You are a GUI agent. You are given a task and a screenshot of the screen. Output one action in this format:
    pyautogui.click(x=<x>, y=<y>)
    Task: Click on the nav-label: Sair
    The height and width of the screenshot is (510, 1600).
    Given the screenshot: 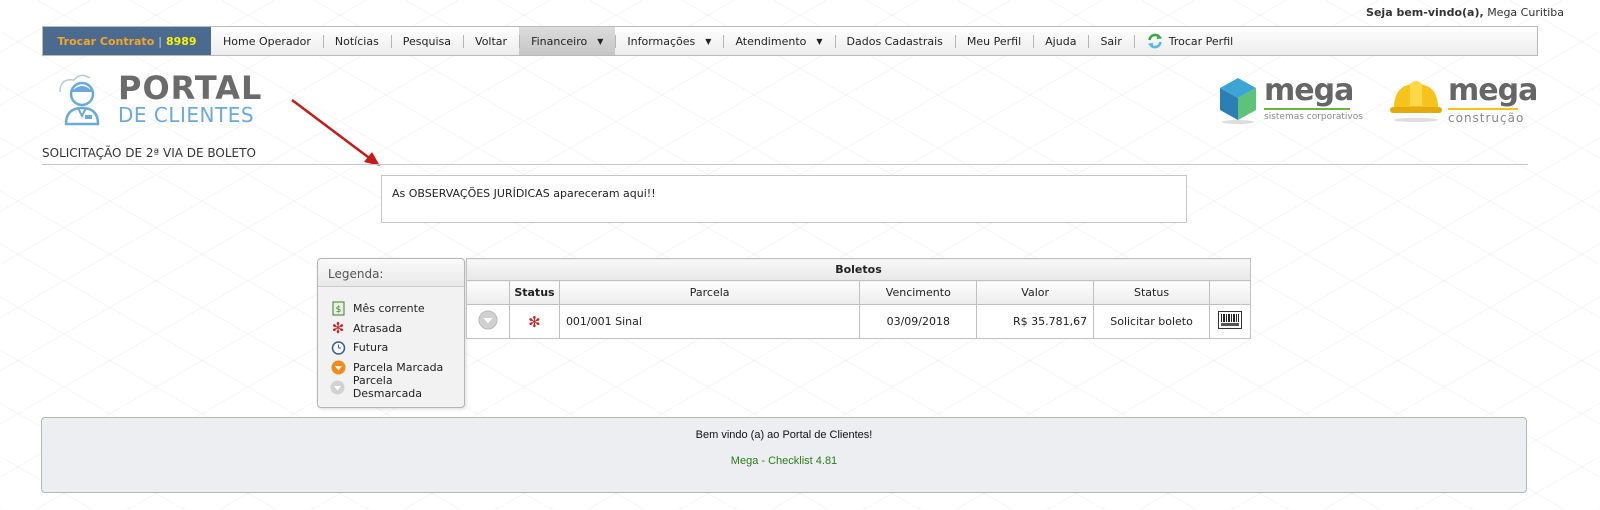 What is the action you would take?
    pyautogui.click(x=1111, y=41)
    